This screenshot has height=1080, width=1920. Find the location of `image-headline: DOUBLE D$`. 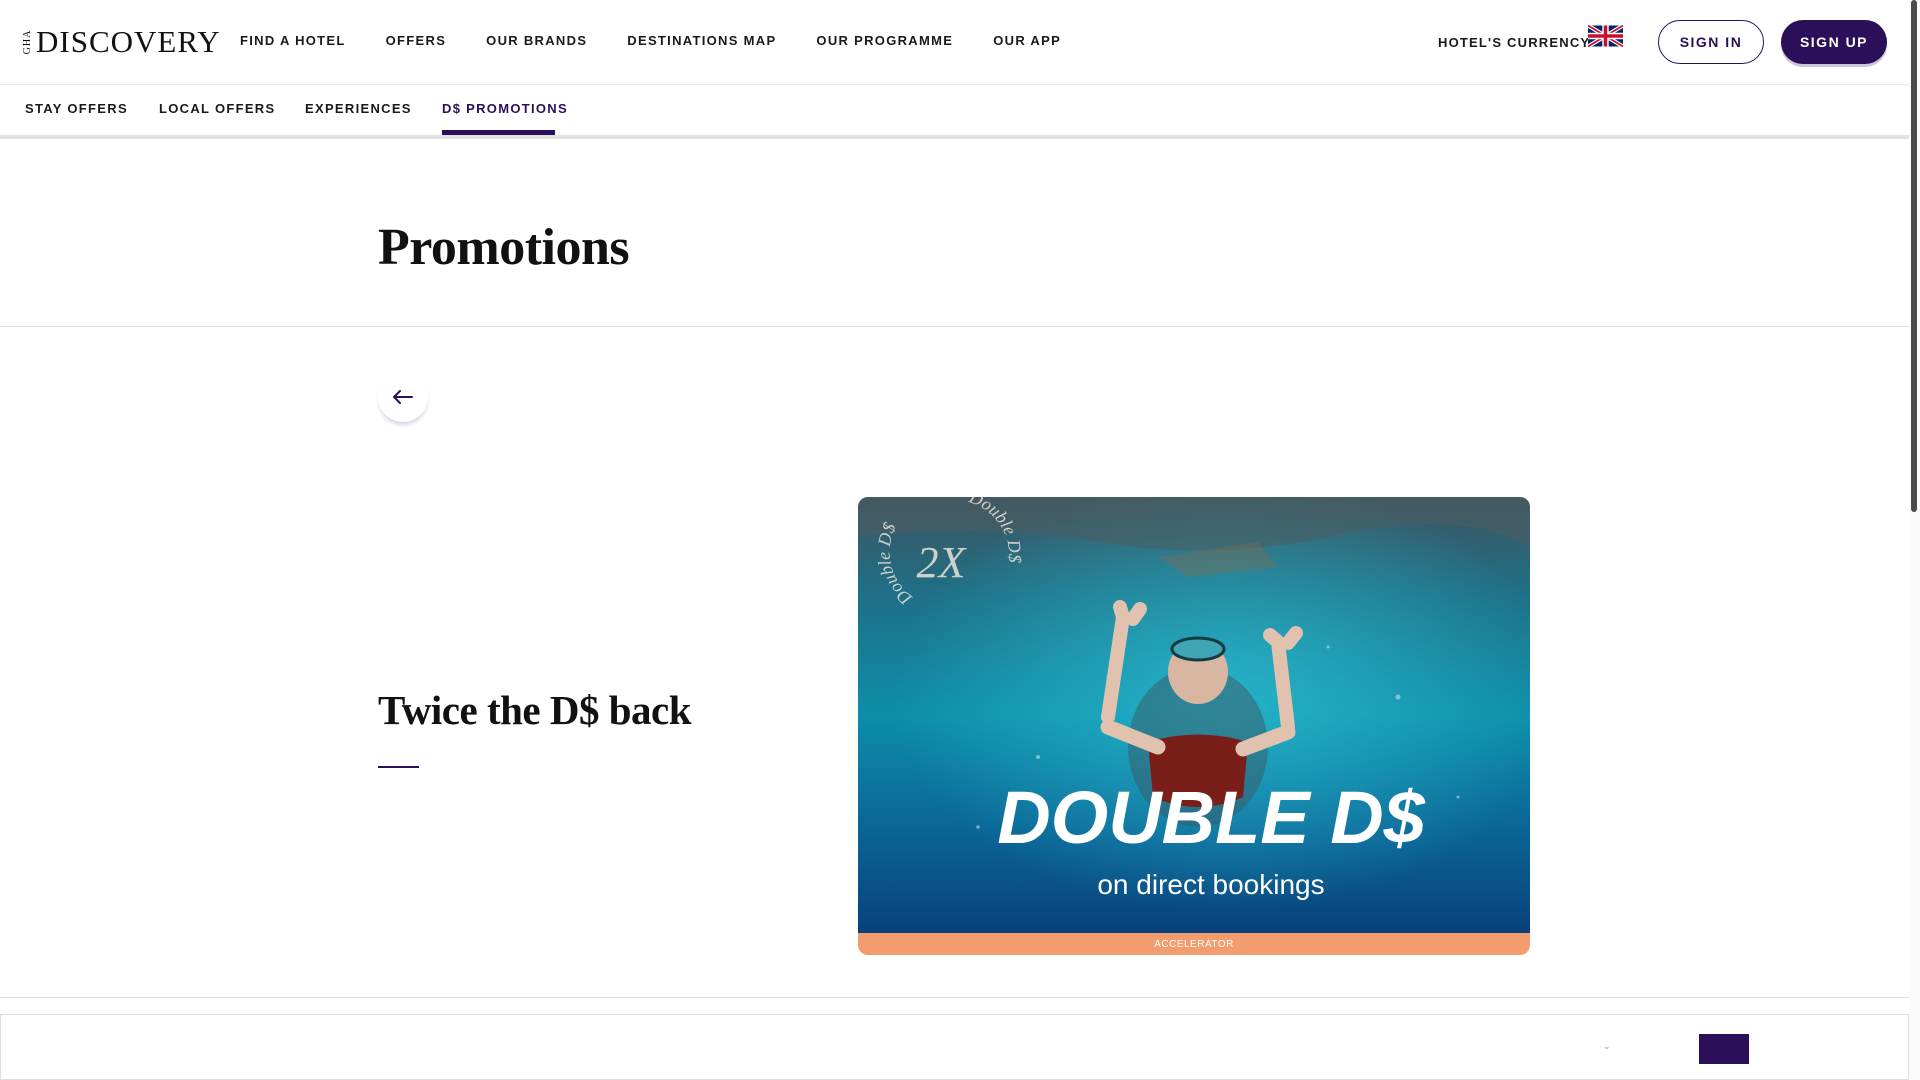

image-headline: DOUBLE D$ is located at coordinates (1211, 817).